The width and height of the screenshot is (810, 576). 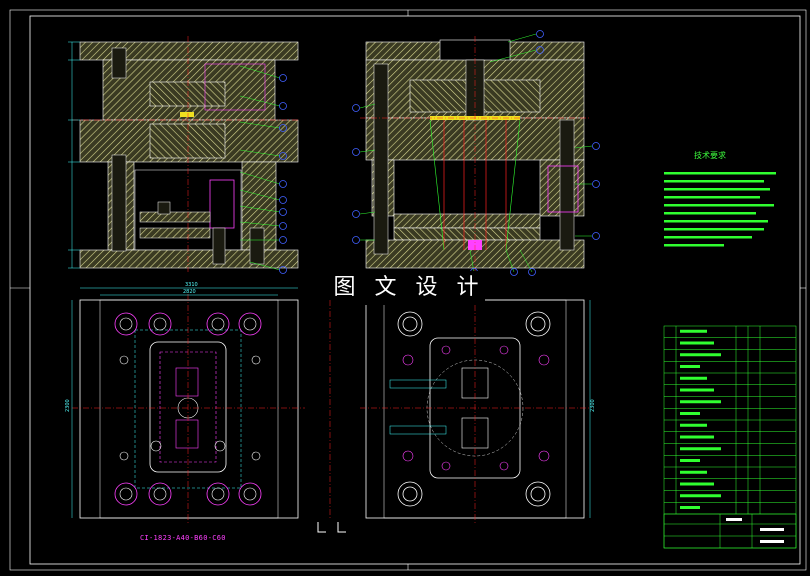 I want to click on watermark-banner: 图 文 设 计, so click(x=409, y=288).